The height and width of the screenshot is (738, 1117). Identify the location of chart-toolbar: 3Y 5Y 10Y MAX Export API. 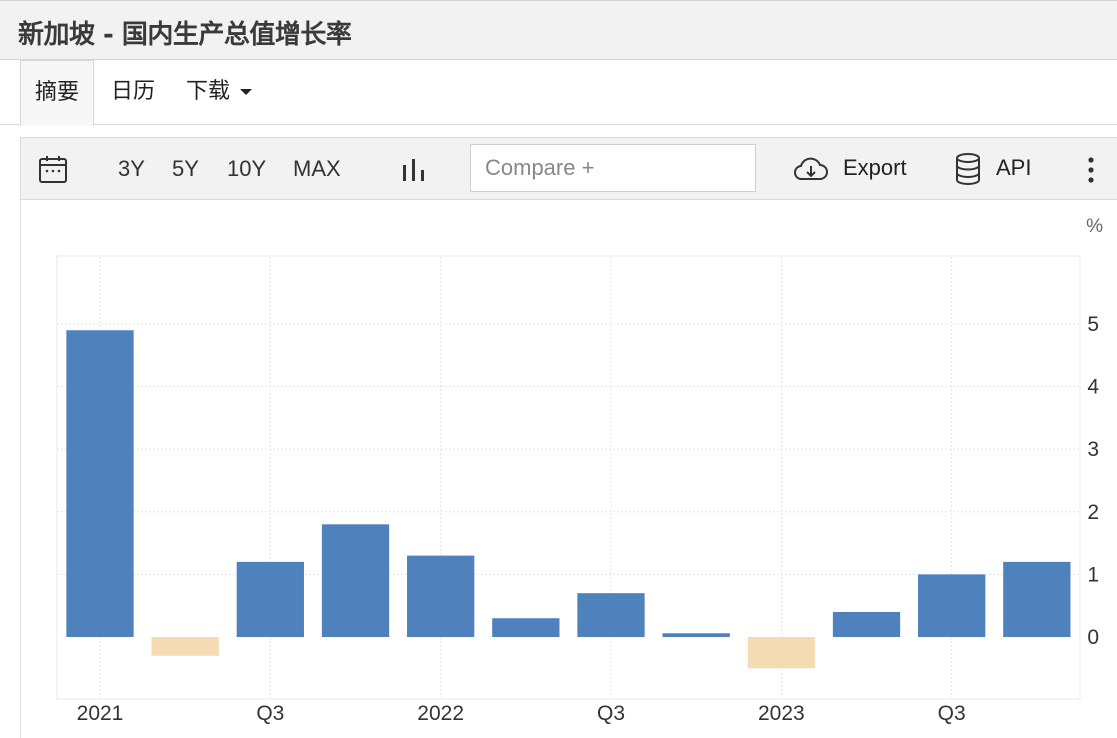
(568, 168).